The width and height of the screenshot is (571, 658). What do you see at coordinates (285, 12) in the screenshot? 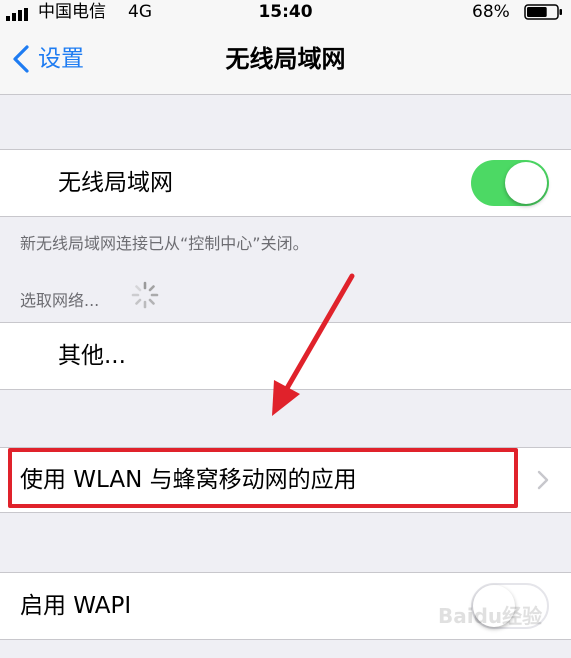
I see `status-bar: 中国电信 4G 15:40 68%` at bounding box center [285, 12].